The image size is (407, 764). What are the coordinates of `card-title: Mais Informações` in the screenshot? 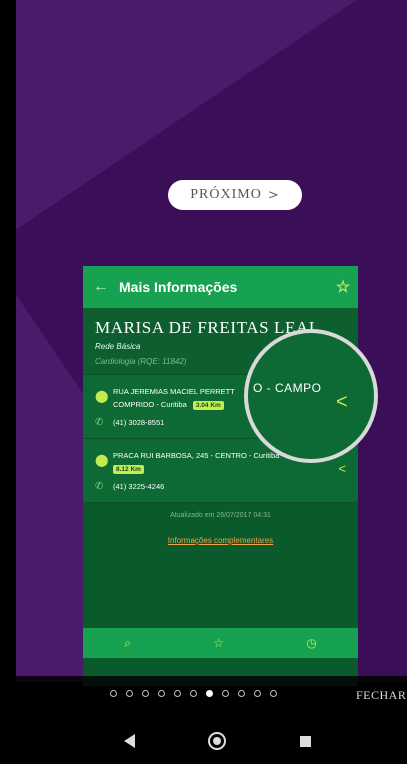 It's located at (178, 287).